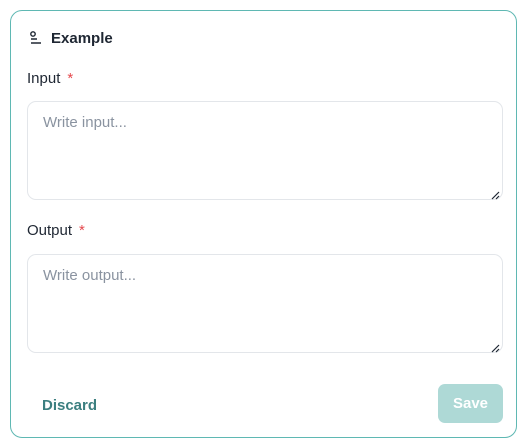  I want to click on input-label: Input *, so click(50, 78).